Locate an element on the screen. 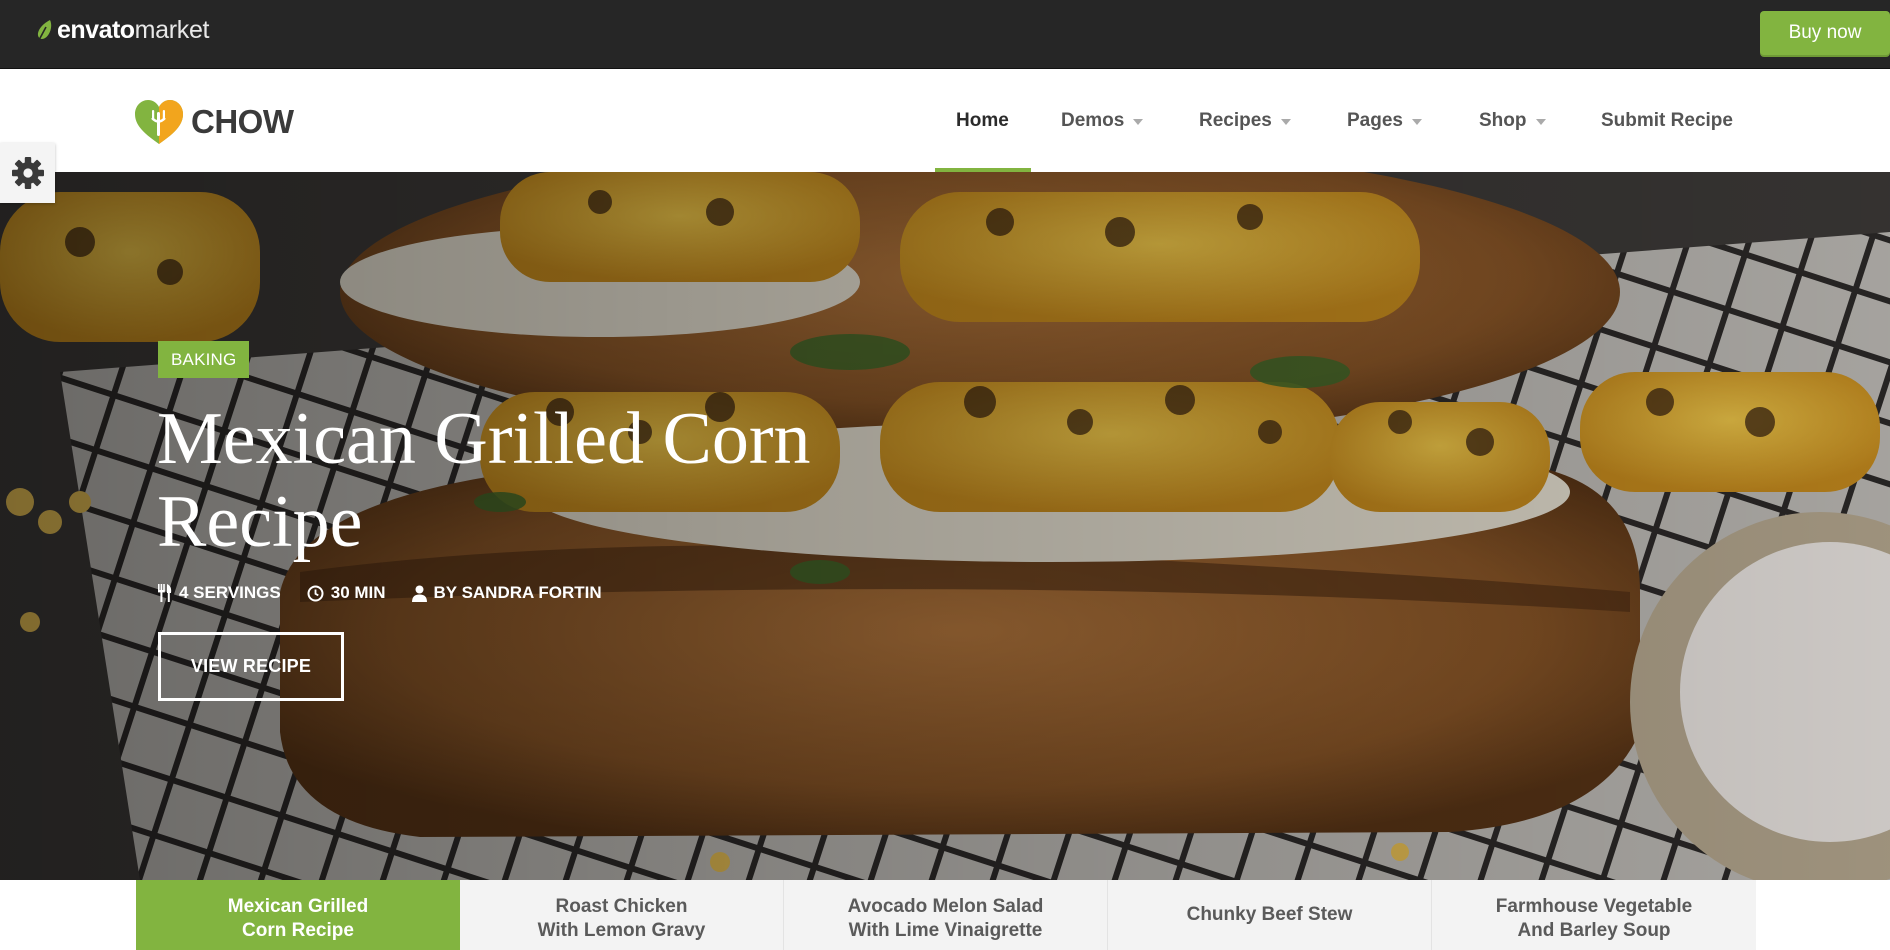  tab-line-2: Corn Recipe is located at coordinates (298, 930).